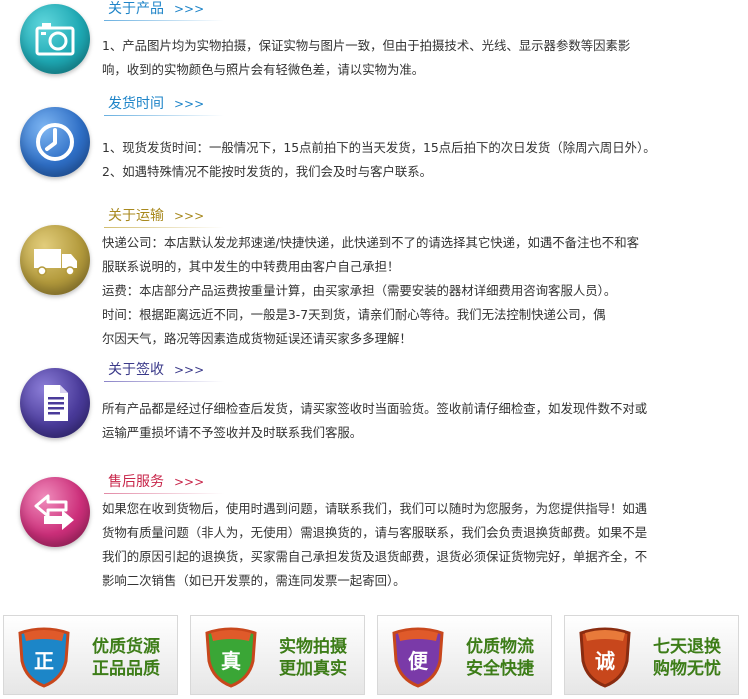 This screenshot has height=699, width=748. Describe the element at coordinates (44, 661) in the screenshot. I see `shield-char: 正` at that location.